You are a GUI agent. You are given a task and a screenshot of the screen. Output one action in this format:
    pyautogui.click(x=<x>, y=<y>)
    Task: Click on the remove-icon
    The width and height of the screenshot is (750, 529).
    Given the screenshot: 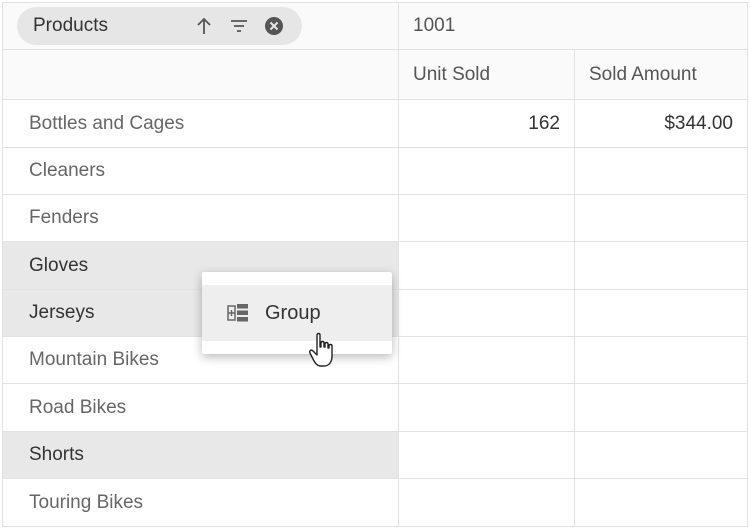 What is the action you would take?
    pyautogui.click(x=274, y=26)
    